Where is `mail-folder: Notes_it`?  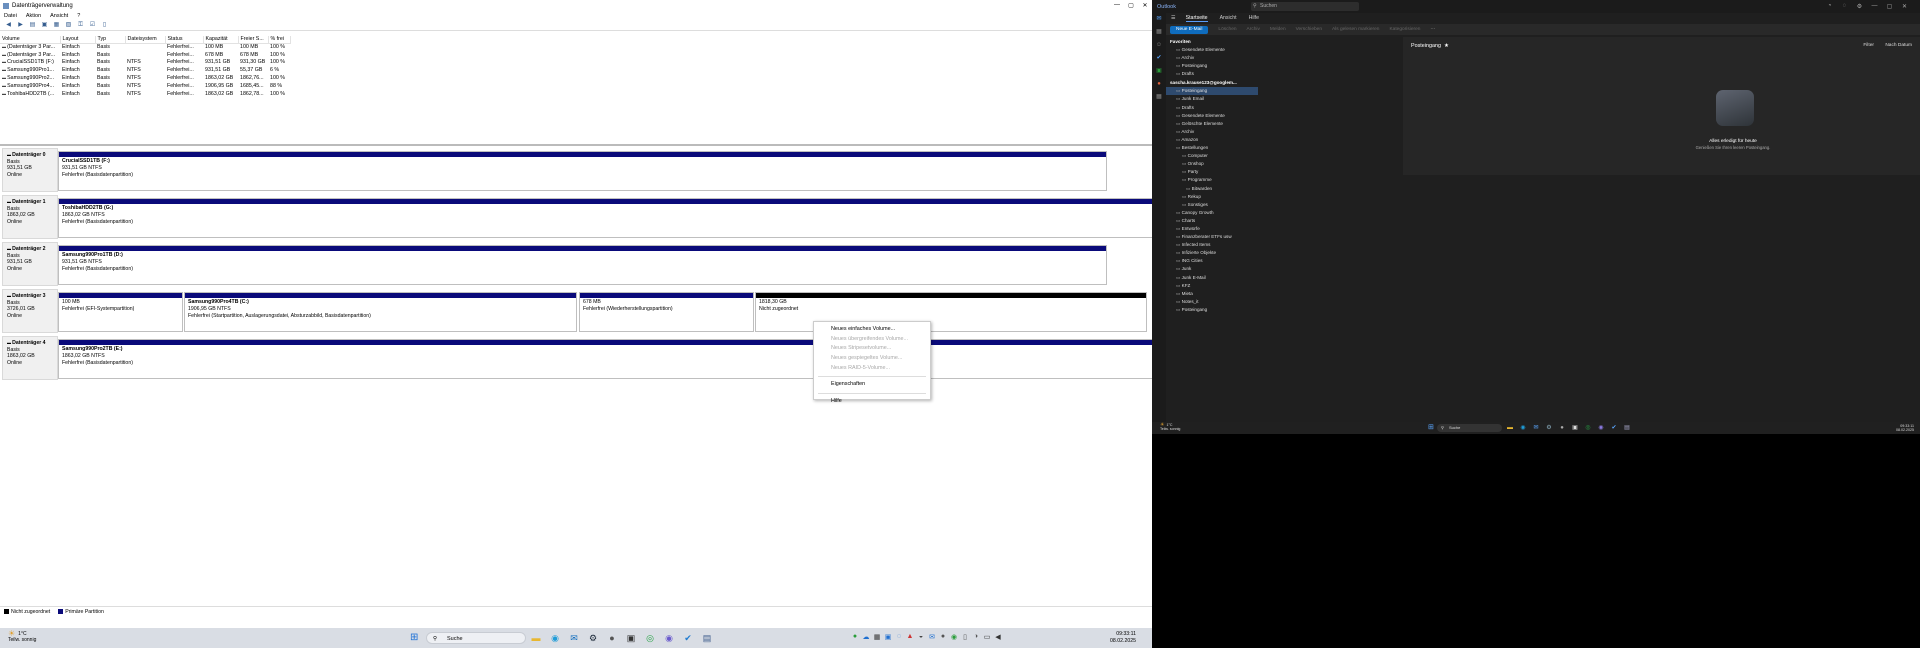
mail-folder: Notes_it is located at coordinates (1212, 302).